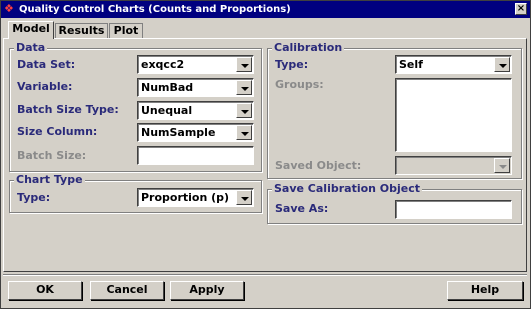  I want to click on close-icon: ×, so click(521, 9).